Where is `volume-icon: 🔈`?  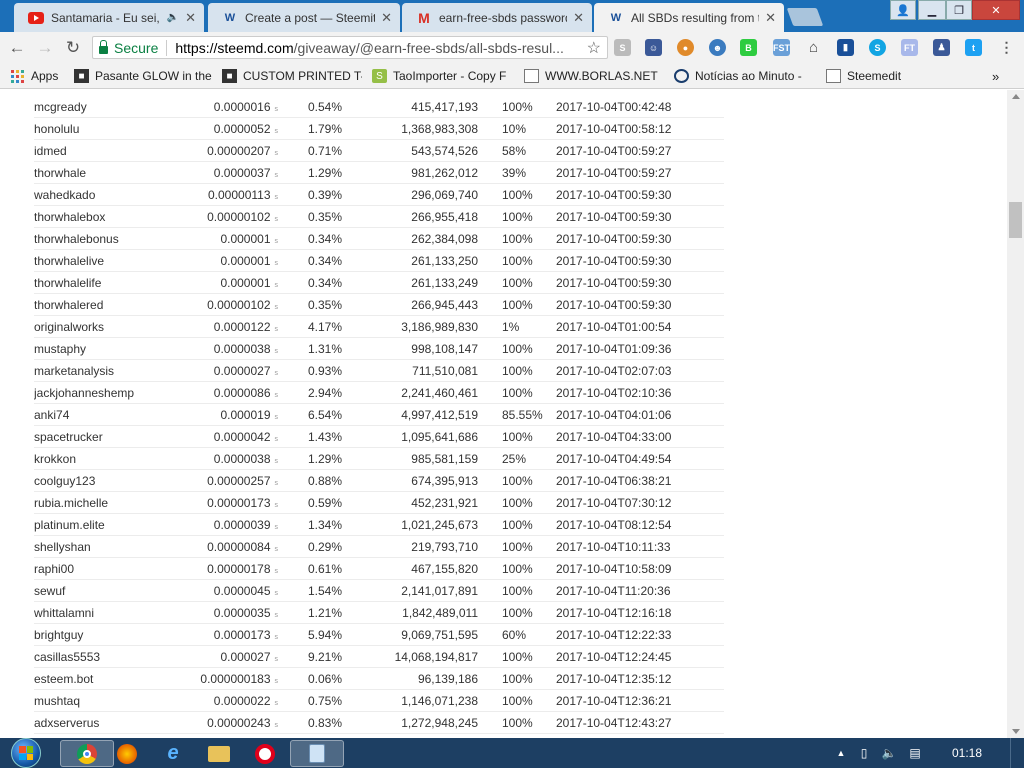 volume-icon: 🔈 is located at coordinates (889, 753).